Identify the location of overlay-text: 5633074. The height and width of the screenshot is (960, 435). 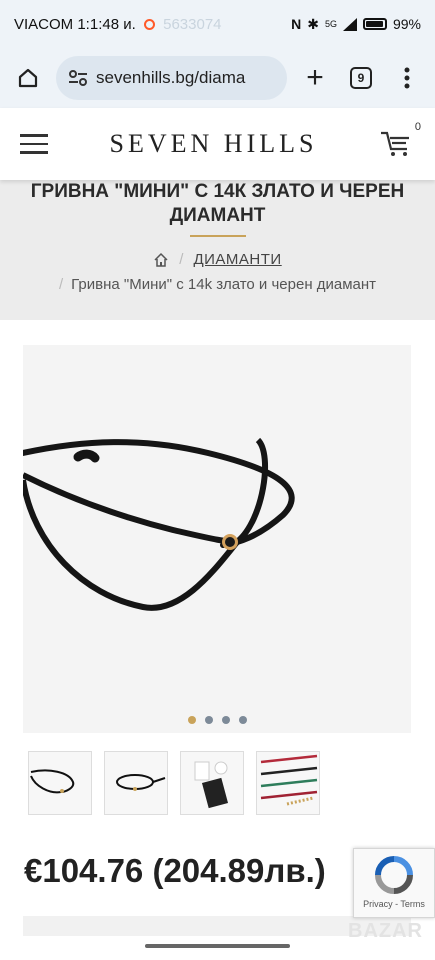
(192, 24).